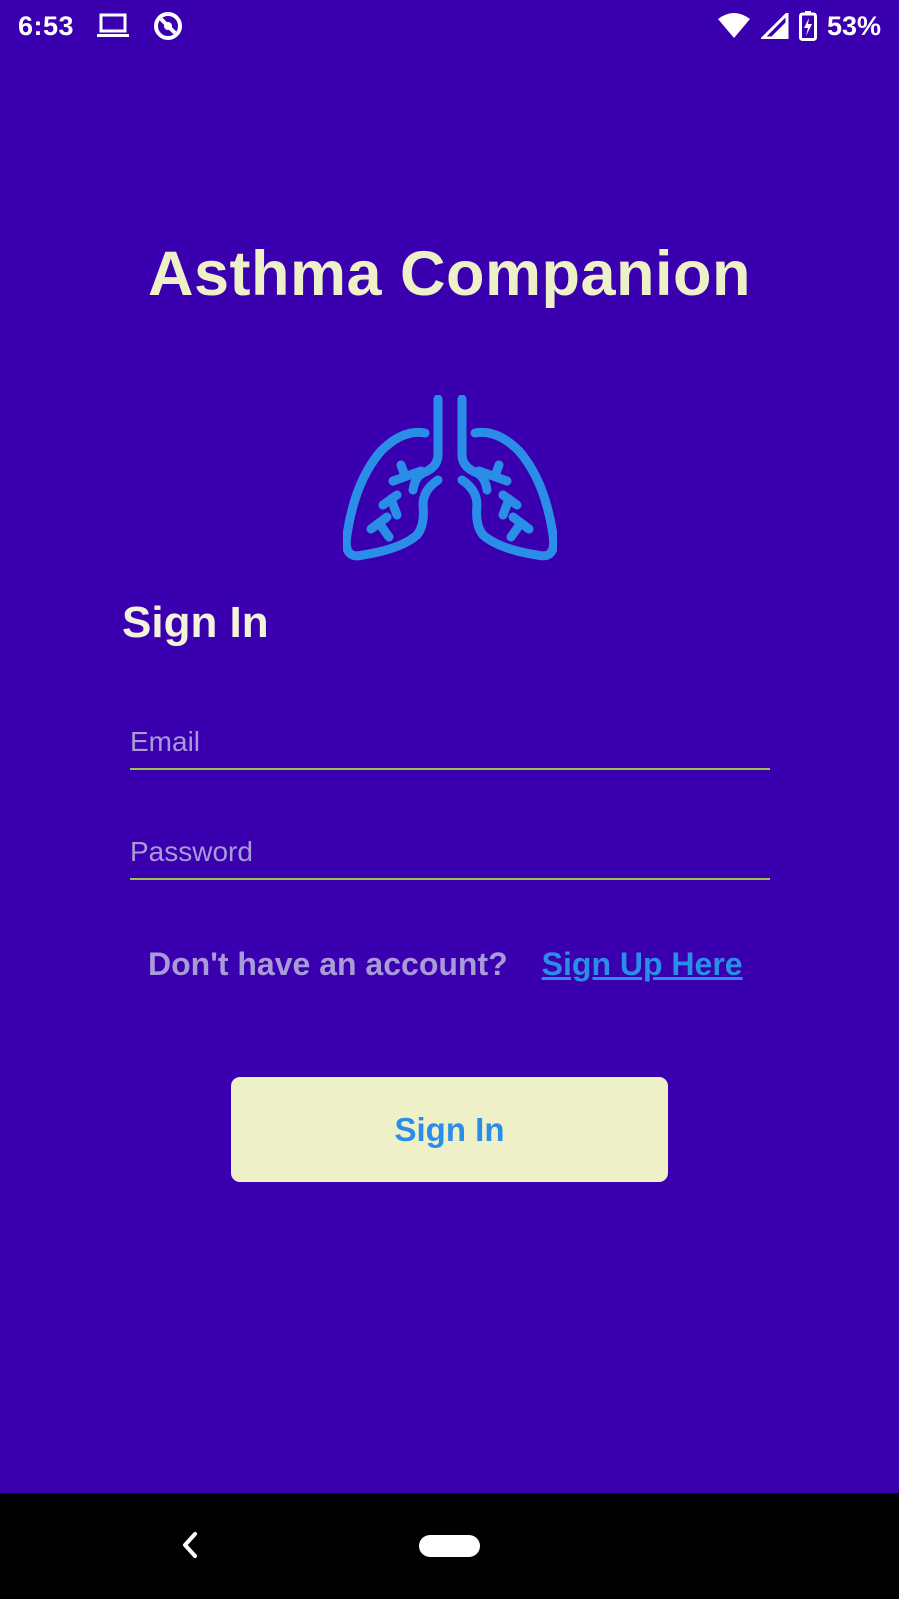 The width and height of the screenshot is (899, 1599). I want to click on status-bar-left: 6:53, so click(101, 26).